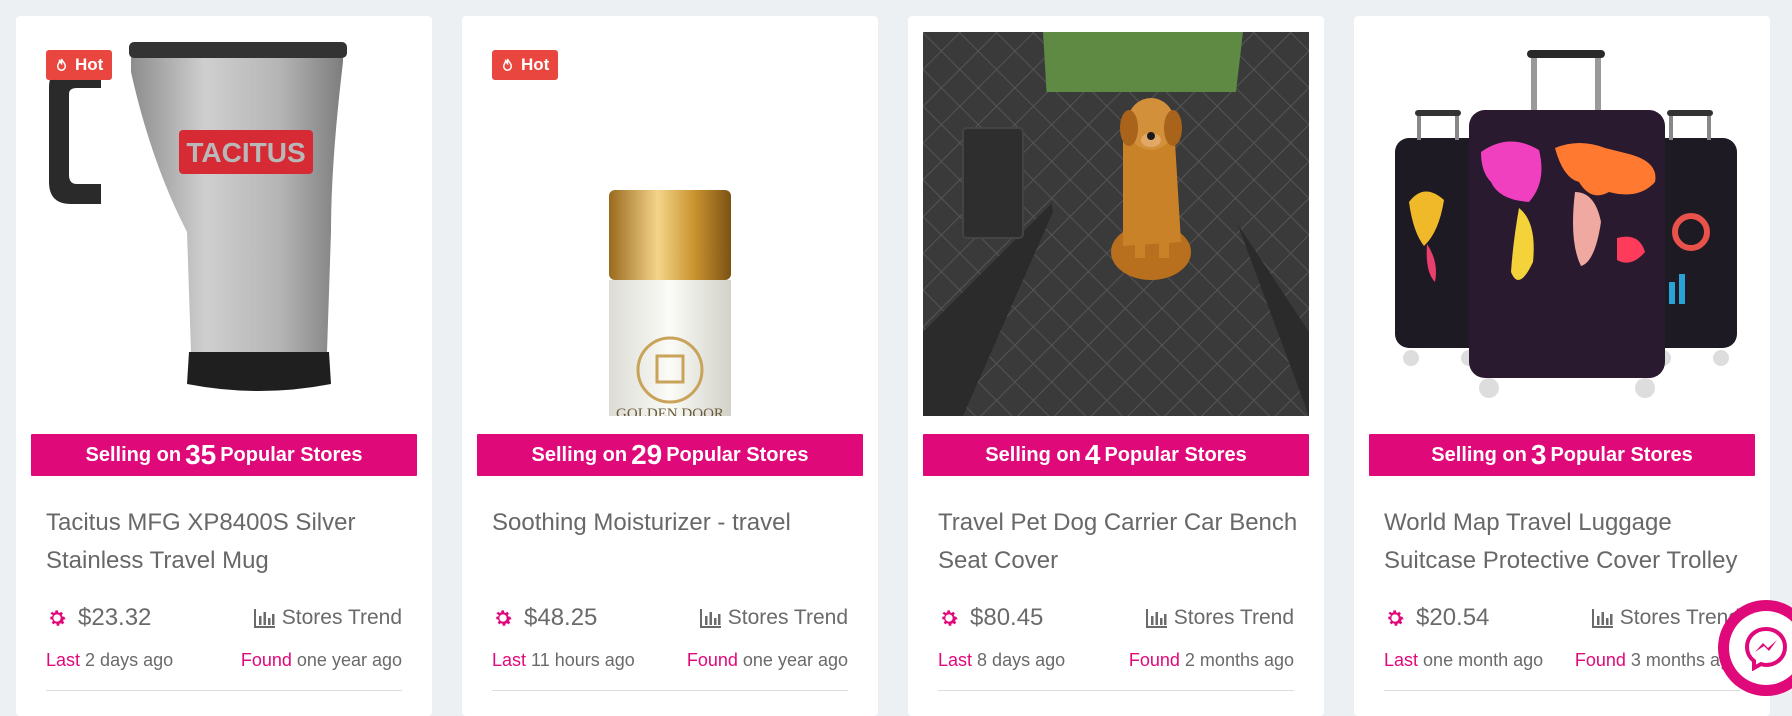 The image size is (1792, 716). What do you see at coordinates (670, 411) in the screenshot?
I see `svg-text: GOLDEN DOOR` at bounding box center [670, 411].